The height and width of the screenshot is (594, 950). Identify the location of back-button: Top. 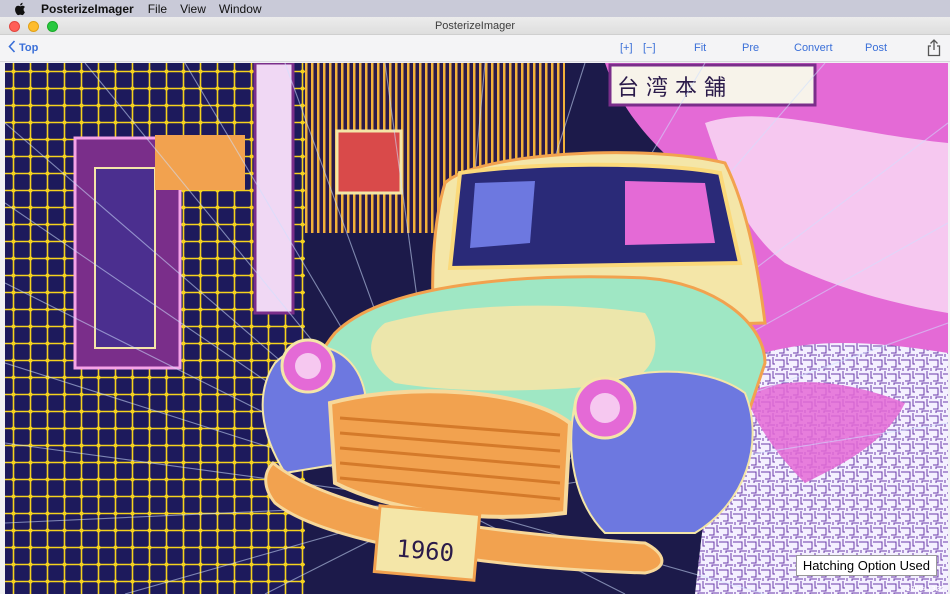
(23, 48).